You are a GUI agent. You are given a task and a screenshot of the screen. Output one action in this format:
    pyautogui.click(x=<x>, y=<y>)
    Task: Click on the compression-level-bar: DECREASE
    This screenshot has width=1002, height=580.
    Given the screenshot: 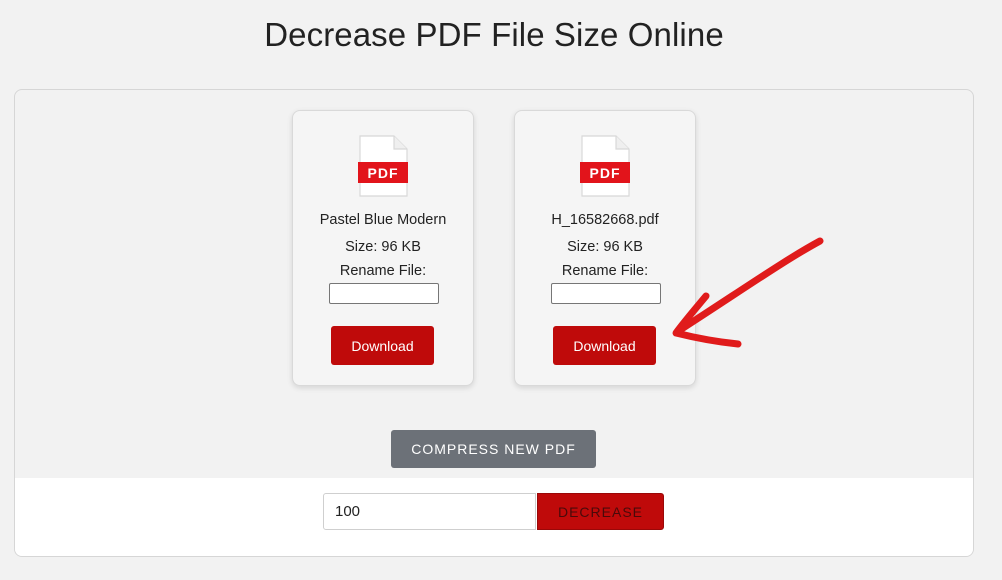 What is the action you would take?
    pyautogui.click(x=494, y=517)
    